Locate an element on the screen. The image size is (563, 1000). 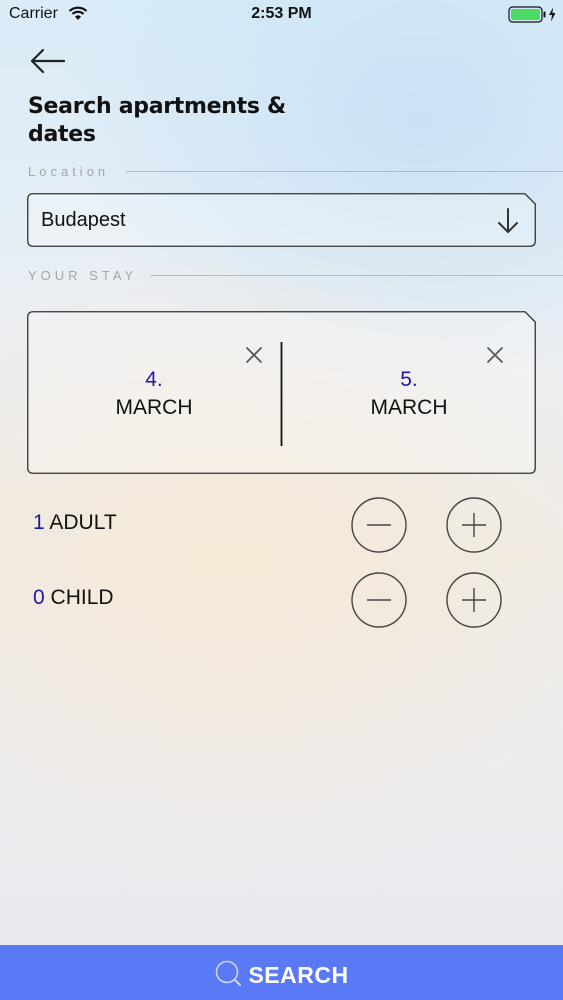
adult-decrement-button is located at coordinates (379, 525).